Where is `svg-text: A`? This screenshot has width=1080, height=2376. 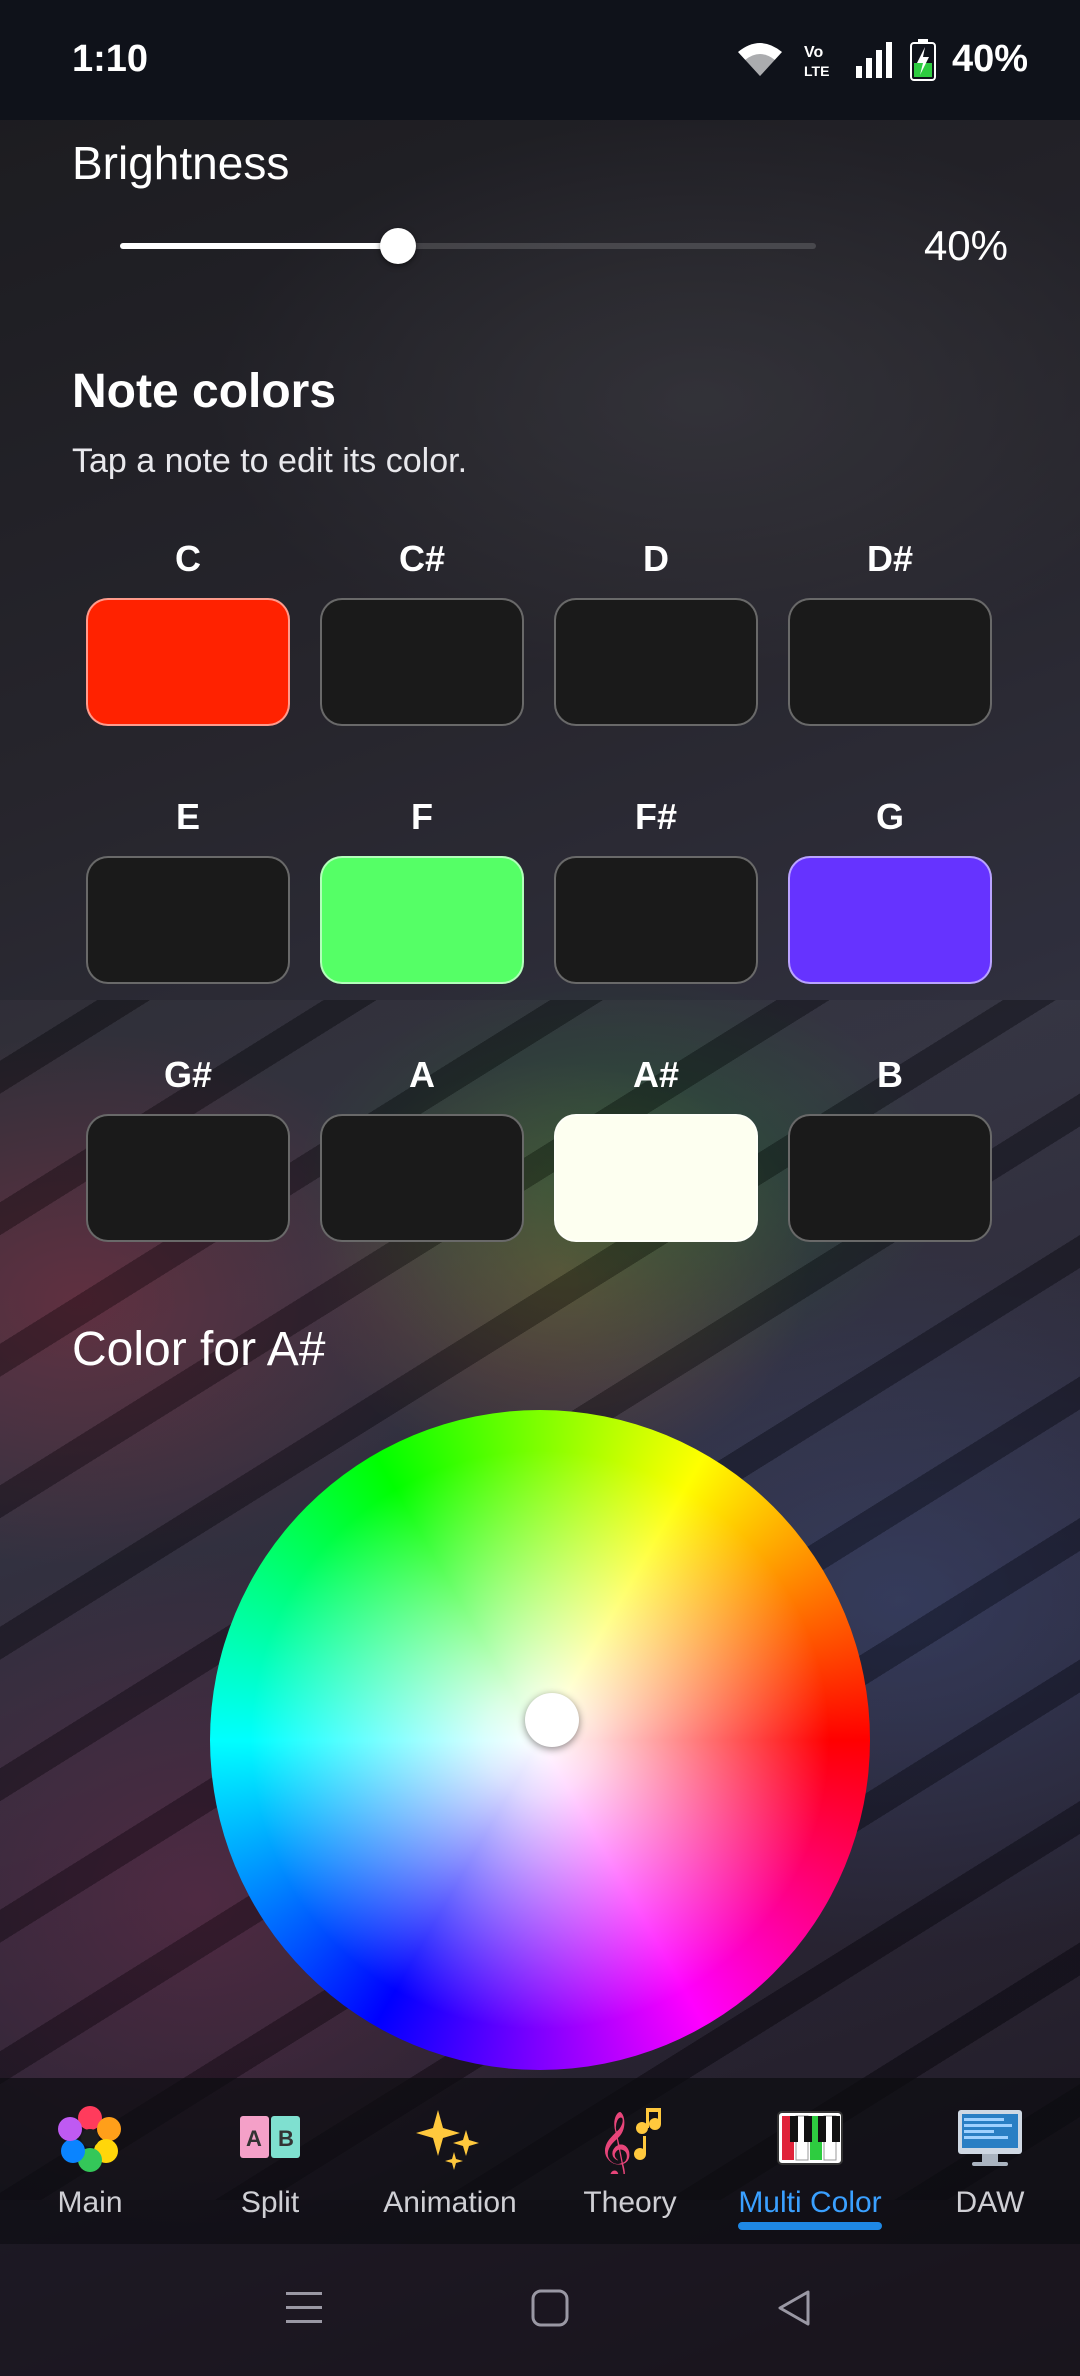 svg-text: A is located at coordinates (254, 2138).